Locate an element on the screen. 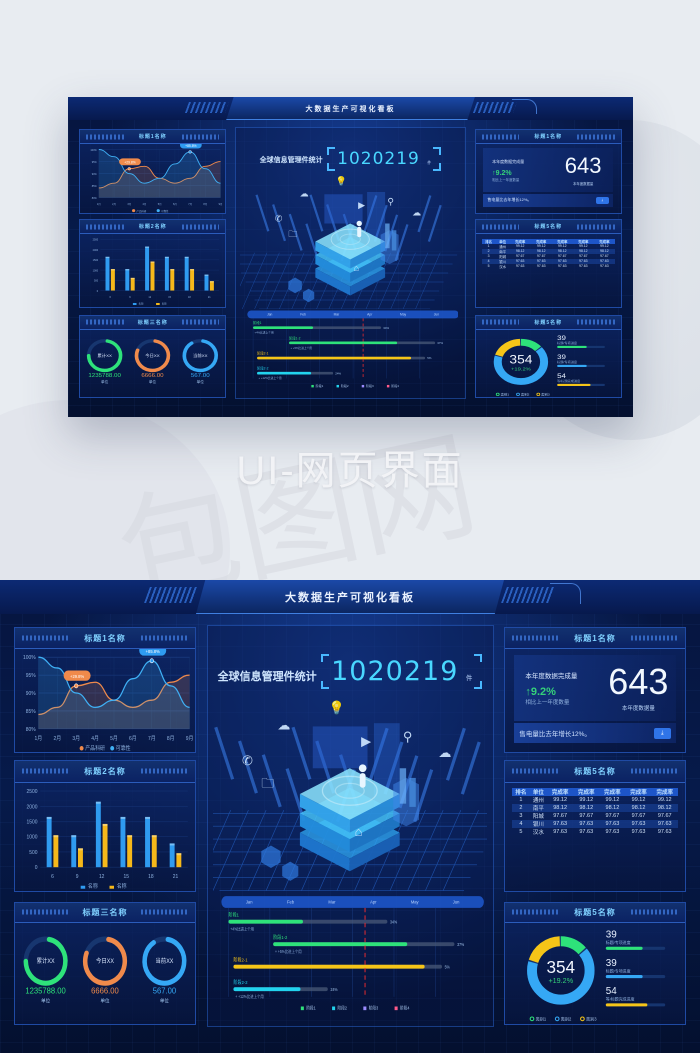 This screenshot has width=700, height=1053. svg-text: 24% is located at coordinates (338, 374).